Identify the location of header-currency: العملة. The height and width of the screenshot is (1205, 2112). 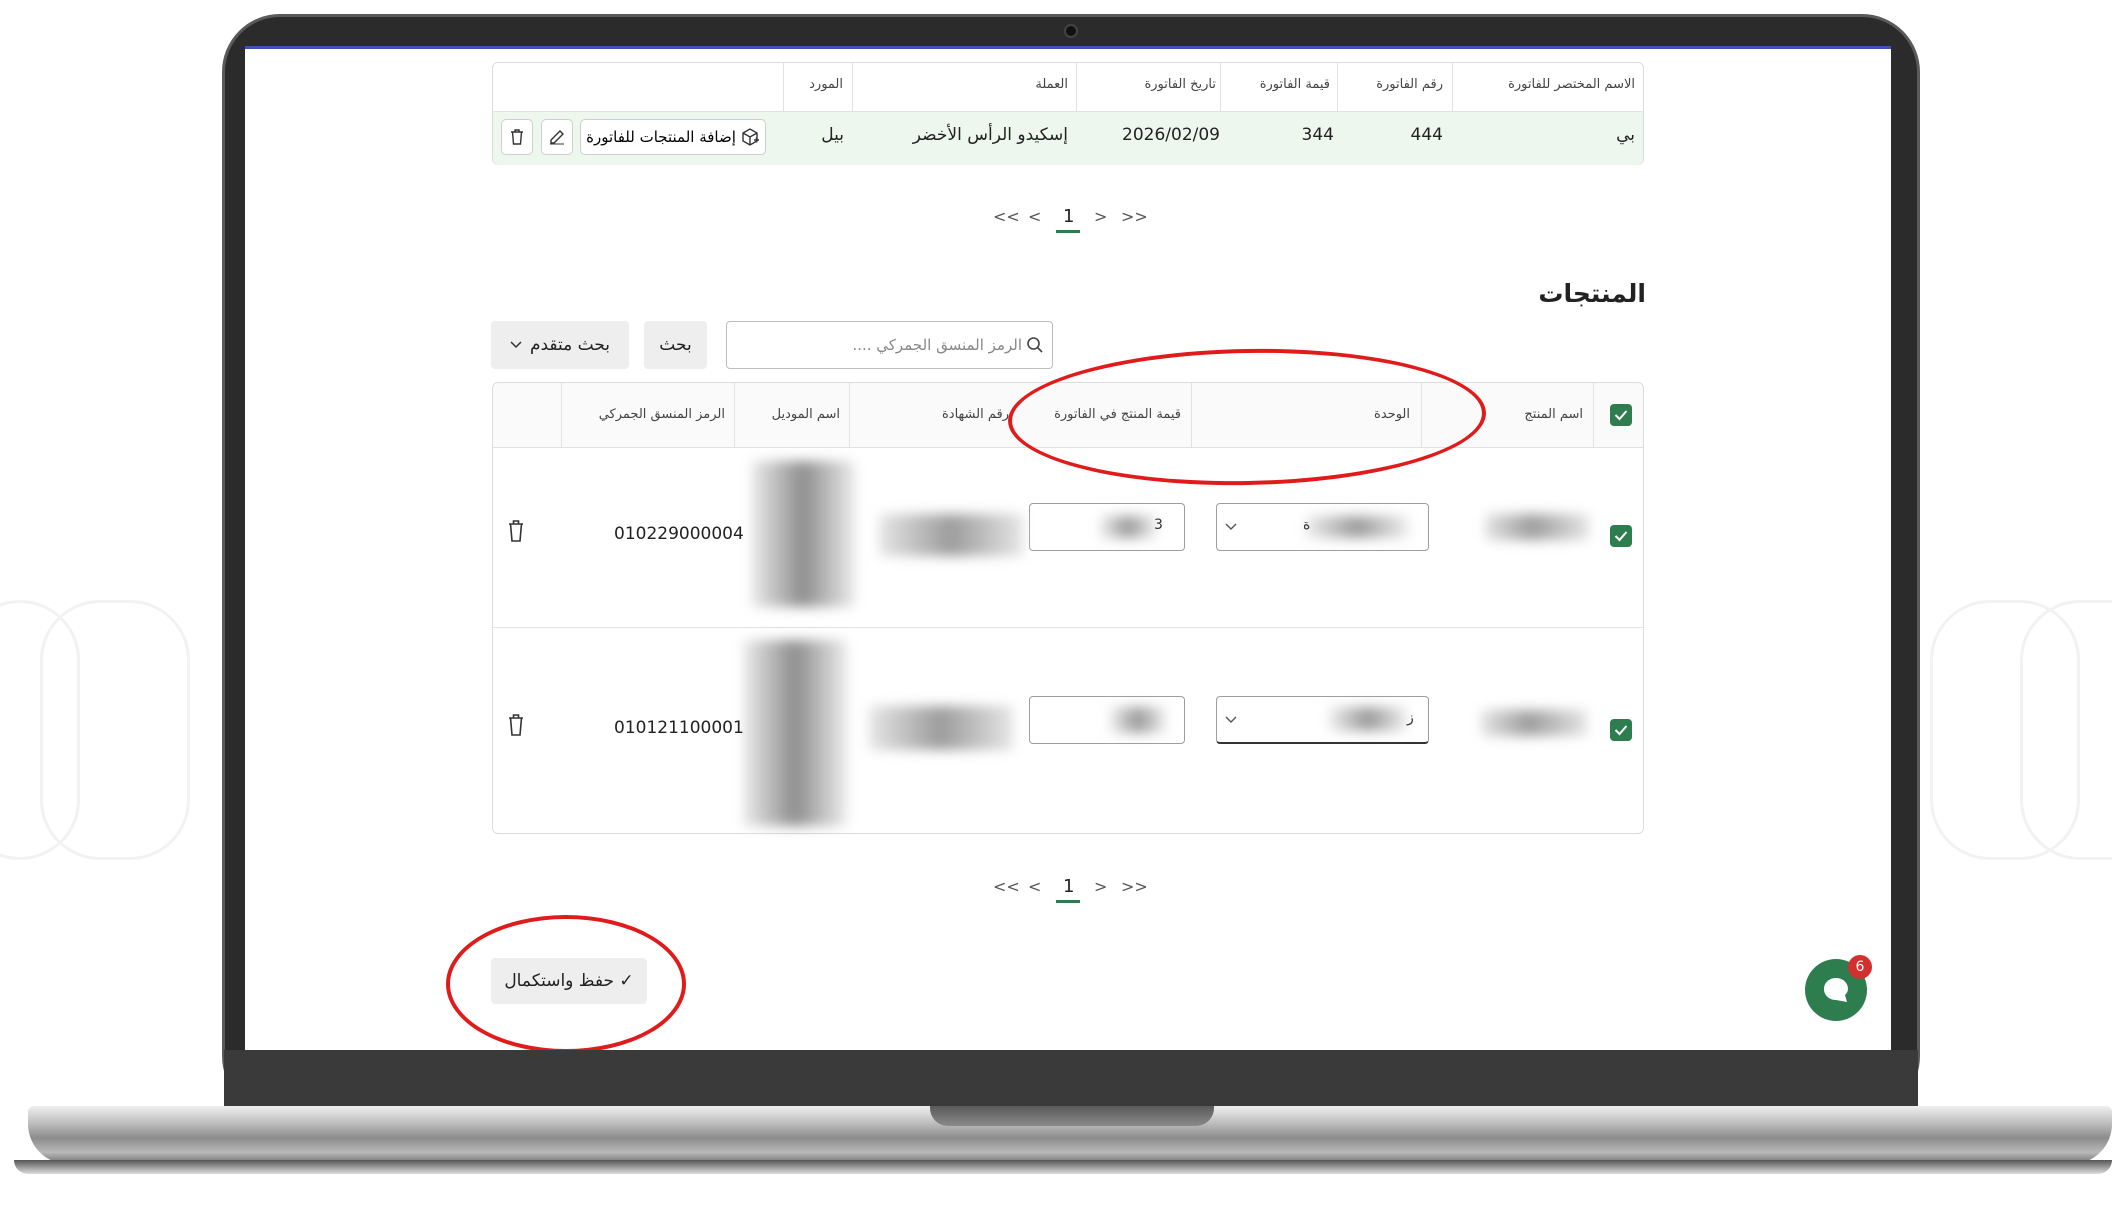
(1051, 84).